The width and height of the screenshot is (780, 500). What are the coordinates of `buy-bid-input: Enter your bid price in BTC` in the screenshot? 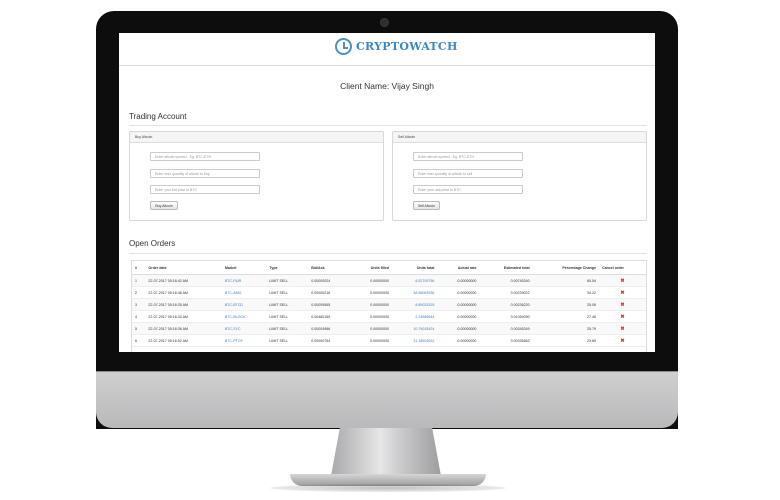 It's located at (205, 189).